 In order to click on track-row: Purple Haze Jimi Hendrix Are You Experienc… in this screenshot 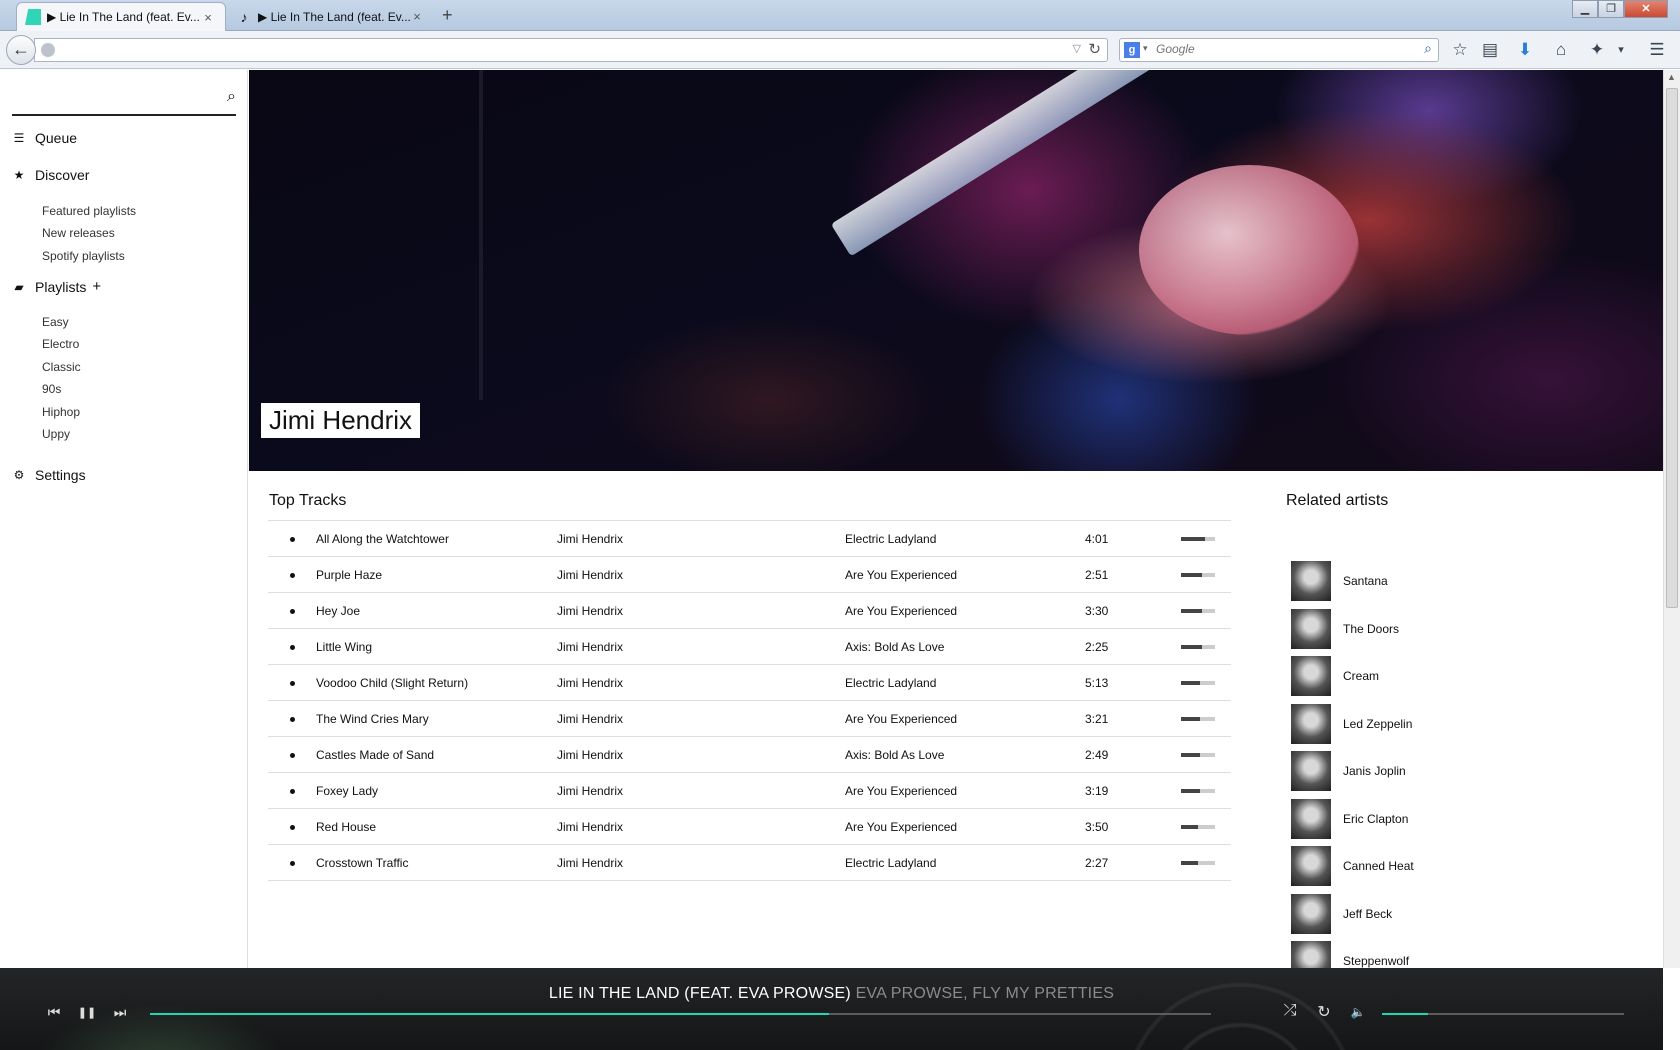, I will do `click(749, 575)`.